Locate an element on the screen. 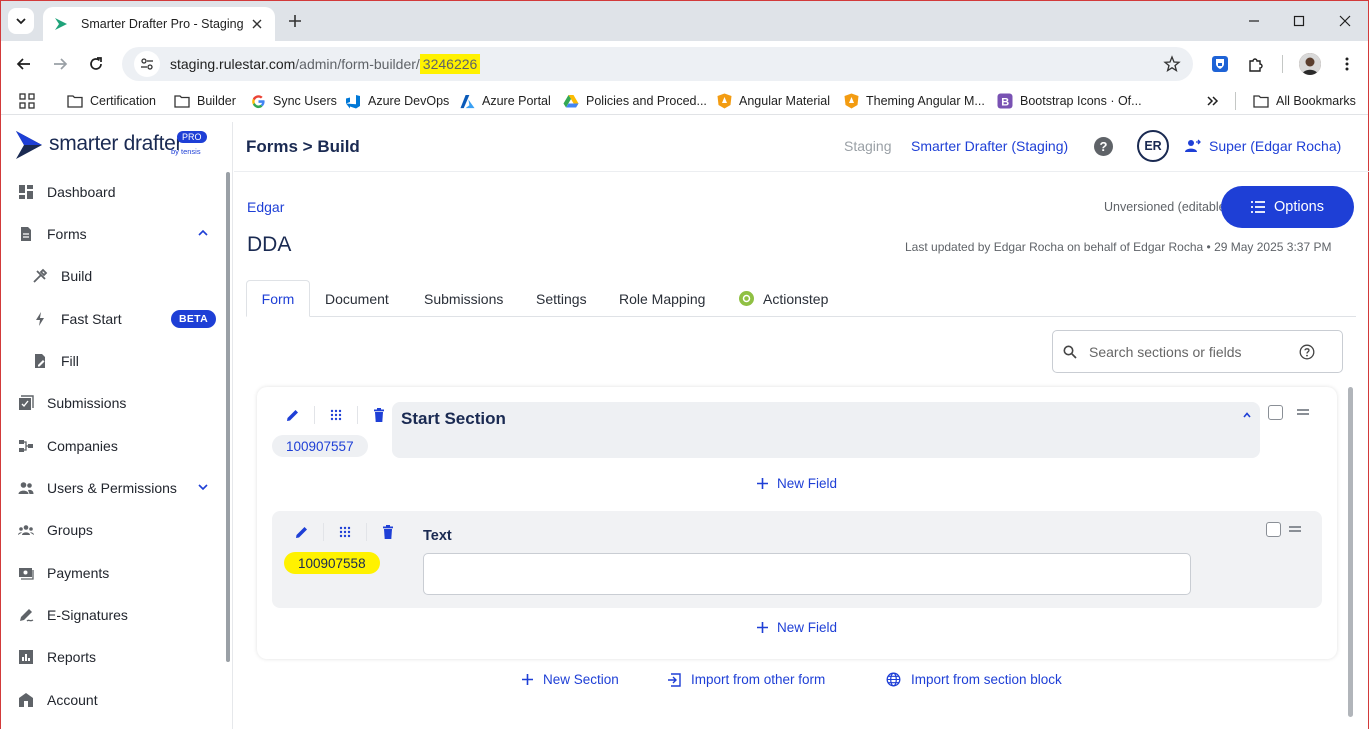 The width and height of the screenshot is (1369, 729). tab-submissions: Submissions is located at coordinates (463, 298).